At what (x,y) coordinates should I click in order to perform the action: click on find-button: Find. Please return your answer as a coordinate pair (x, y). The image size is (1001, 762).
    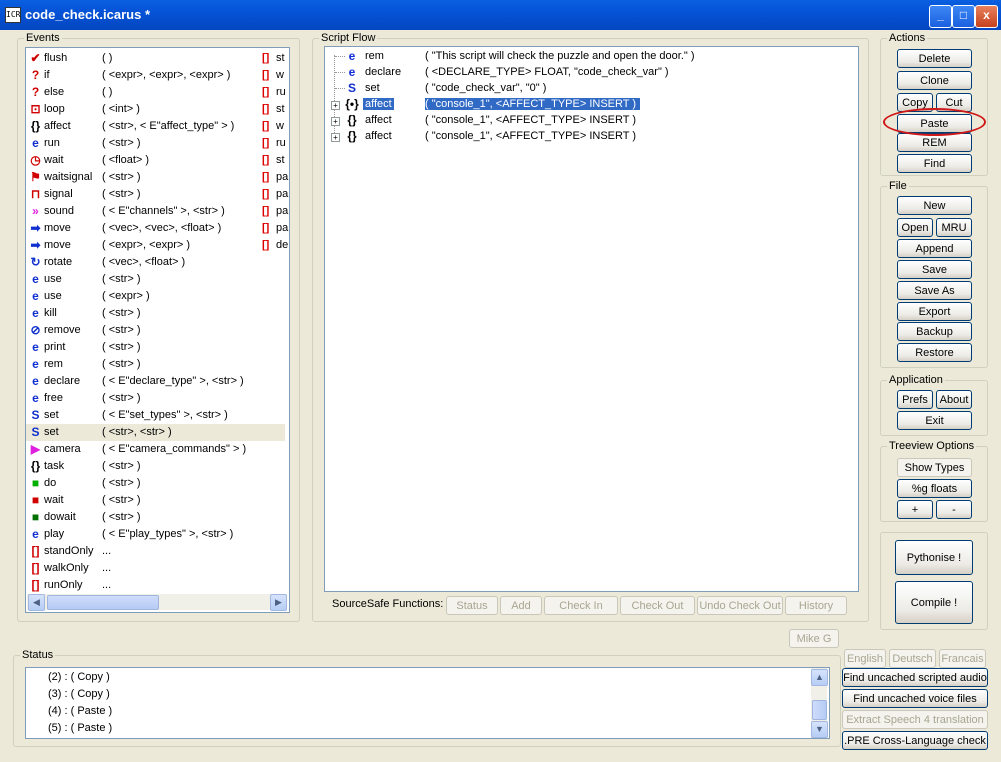
    Looking at the image, I should click on (934, 163).